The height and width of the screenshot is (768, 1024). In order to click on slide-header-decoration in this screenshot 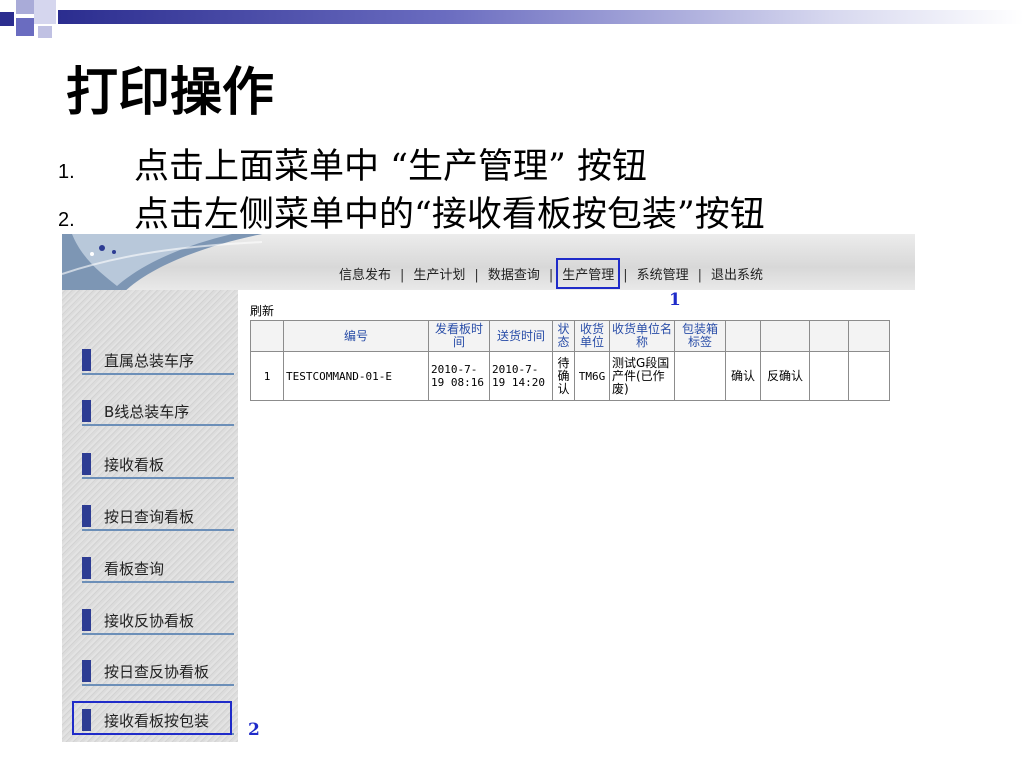, I will do `click(512, 20)`.